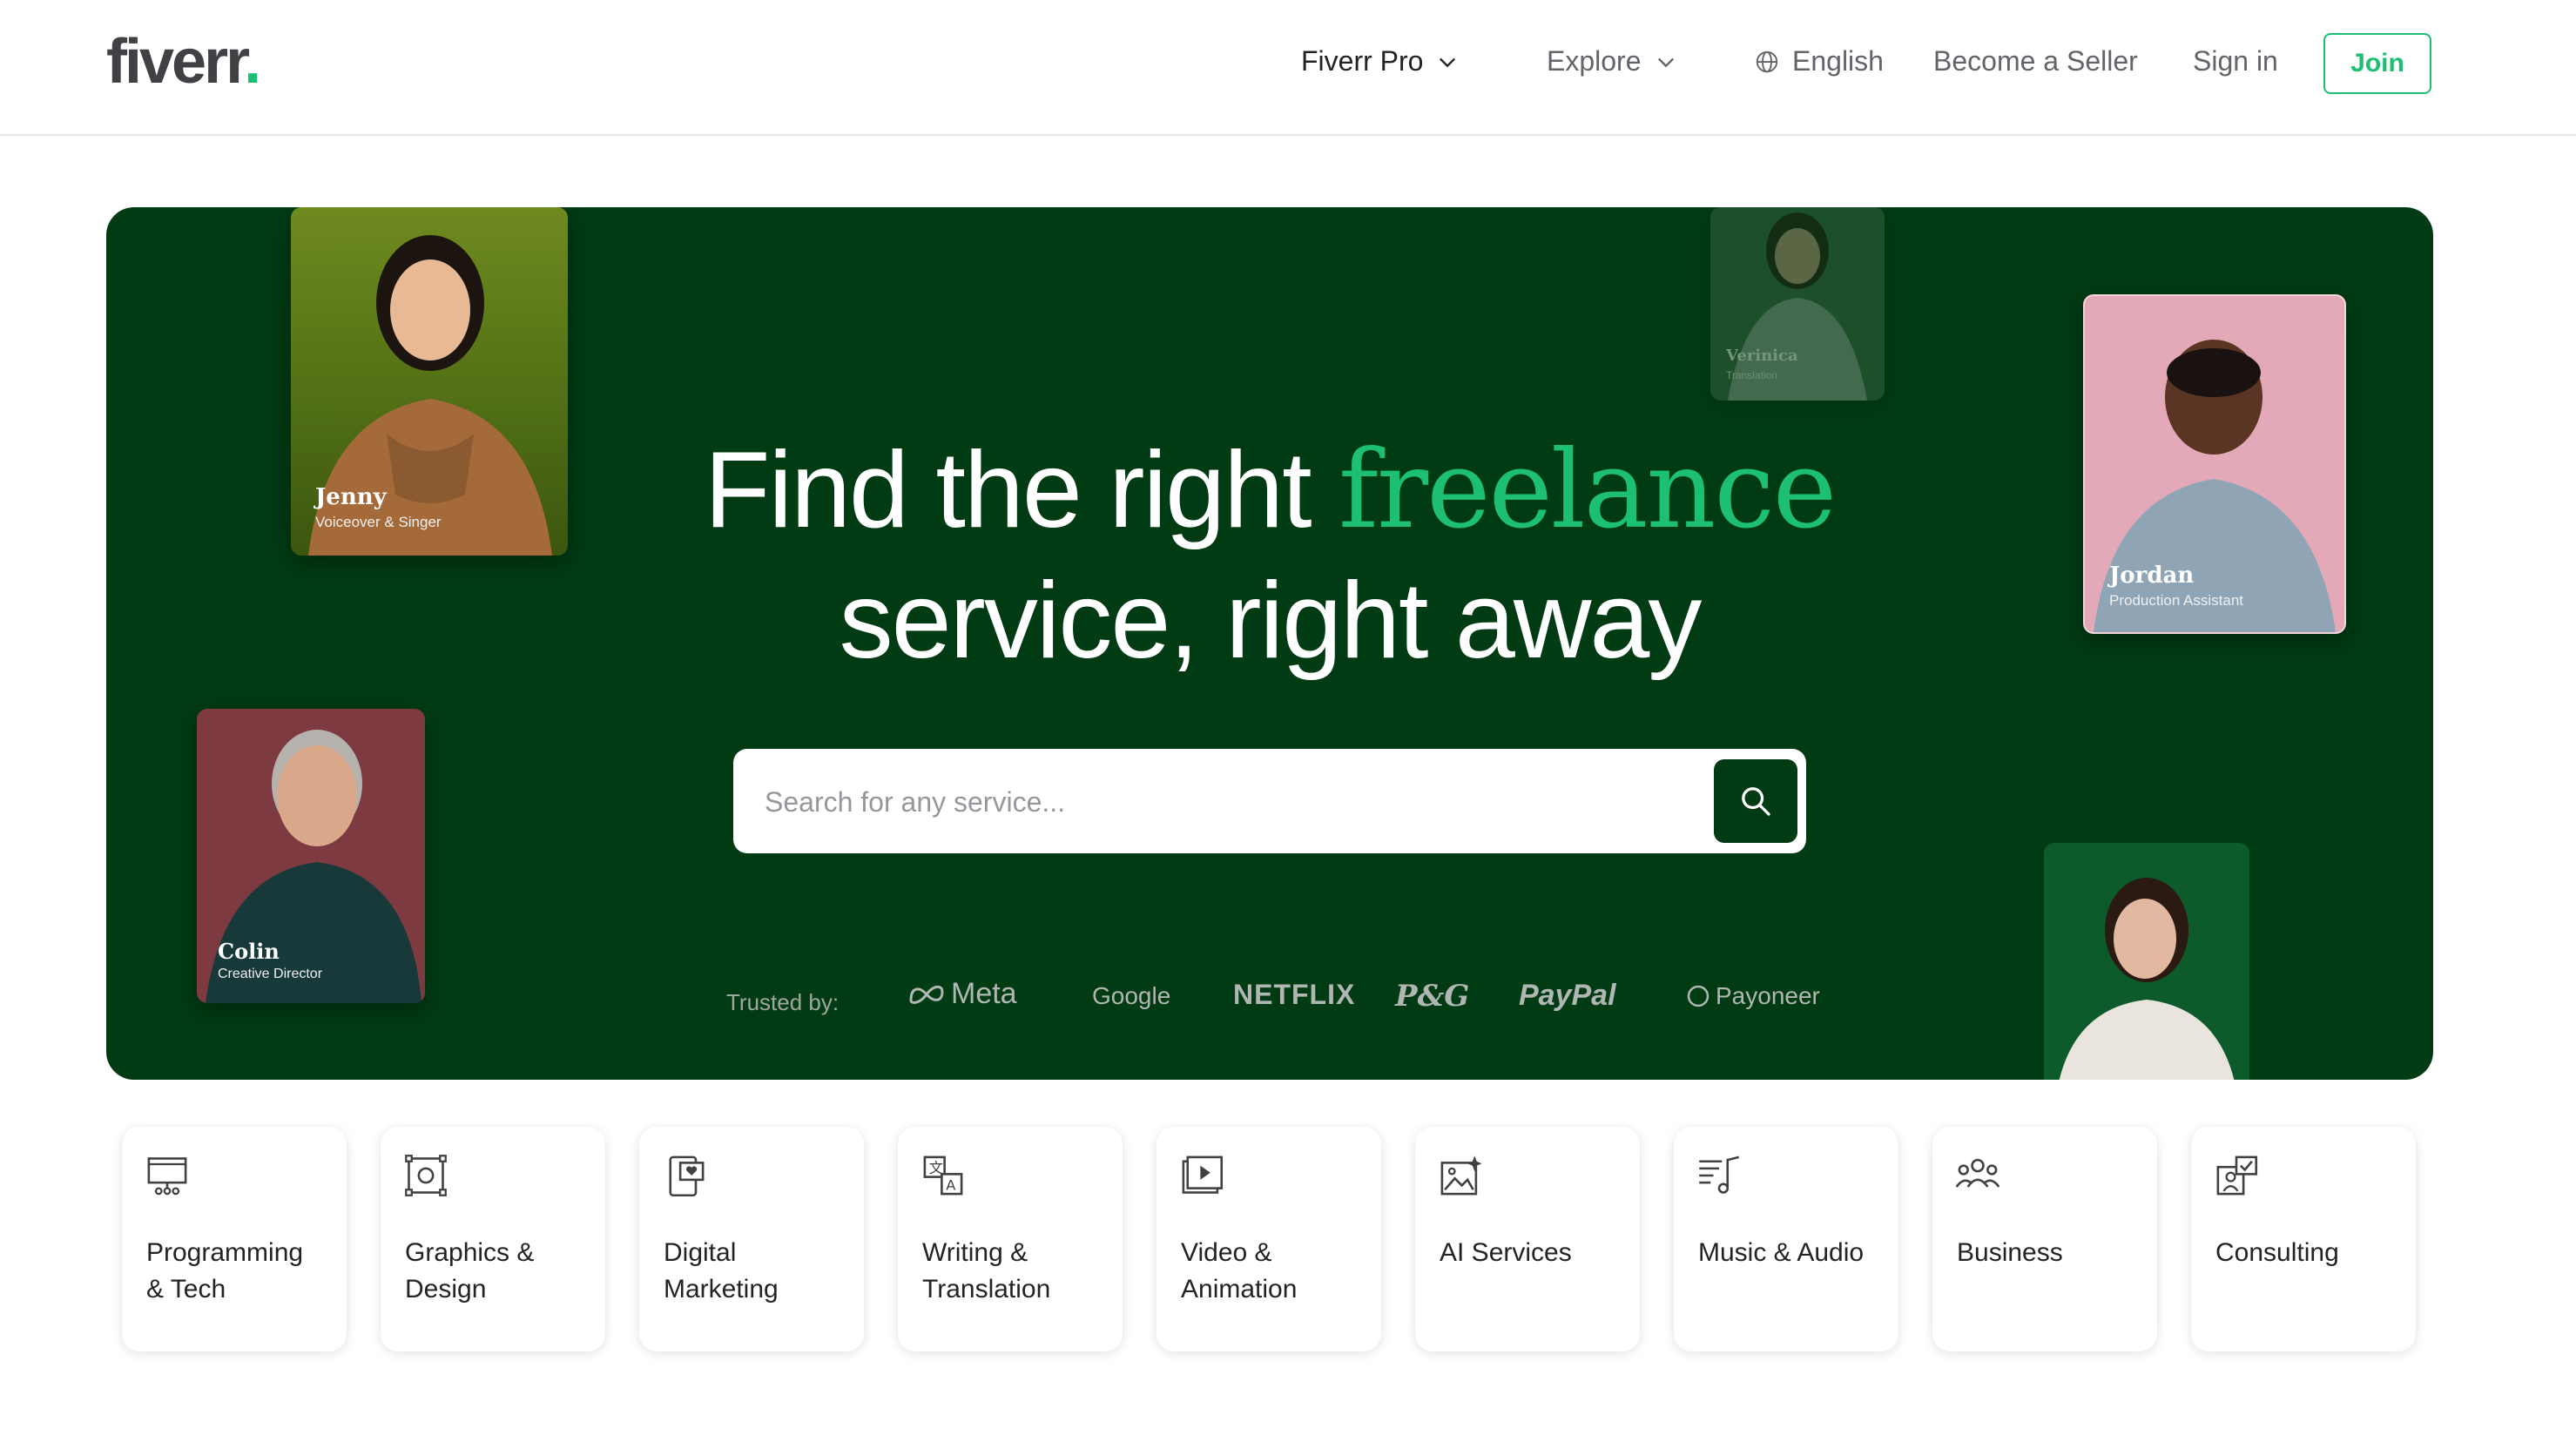  Describe the element at coordinates (936, 1168) in the screenshot. I see `svg-text: 文` at that location.